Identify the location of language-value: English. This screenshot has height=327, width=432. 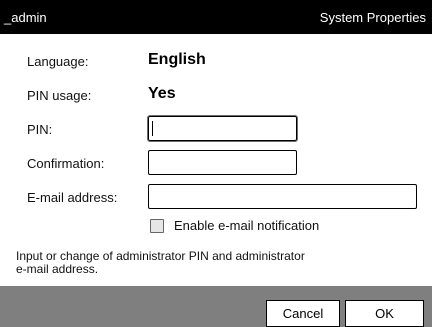
(177, 59).